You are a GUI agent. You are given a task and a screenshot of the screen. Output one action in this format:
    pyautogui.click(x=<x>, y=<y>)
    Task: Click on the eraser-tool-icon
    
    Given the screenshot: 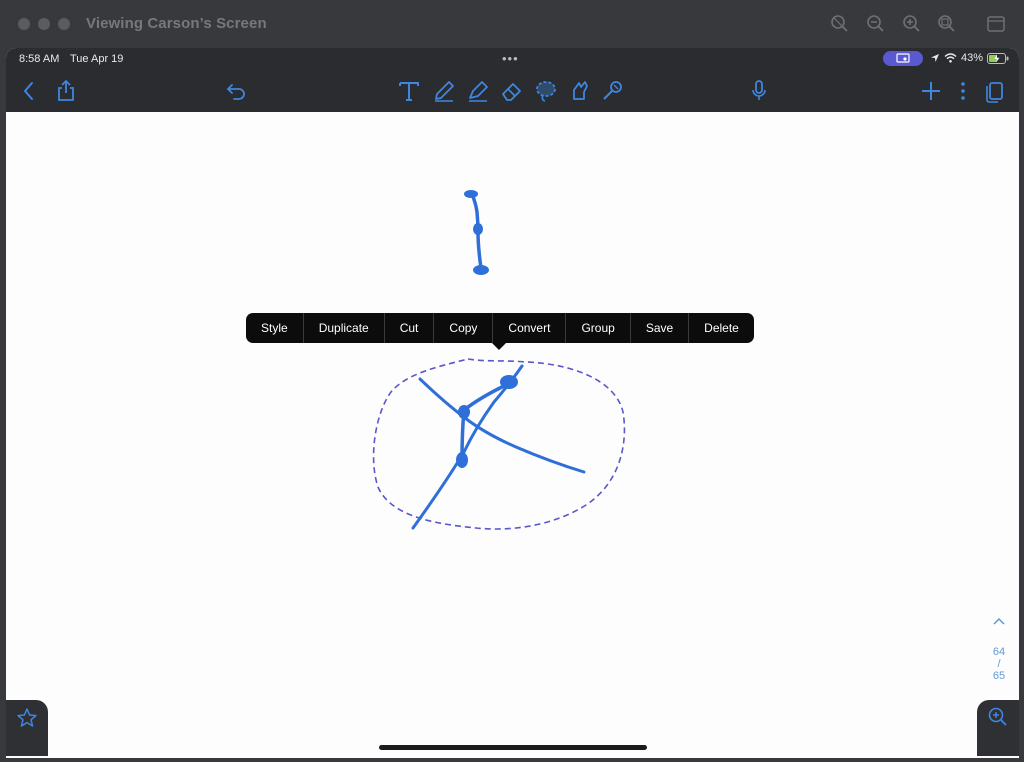 What is the action you would take?
    pyautogui.click(x=512, y=91)
    